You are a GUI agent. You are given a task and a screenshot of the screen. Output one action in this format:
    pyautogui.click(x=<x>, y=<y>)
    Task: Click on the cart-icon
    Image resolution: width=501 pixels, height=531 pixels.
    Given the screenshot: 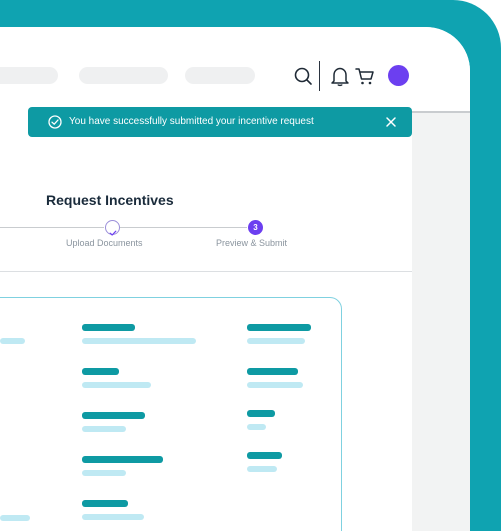 What is the action you would take?
    pyautogui.click(x=365, y=76)
    